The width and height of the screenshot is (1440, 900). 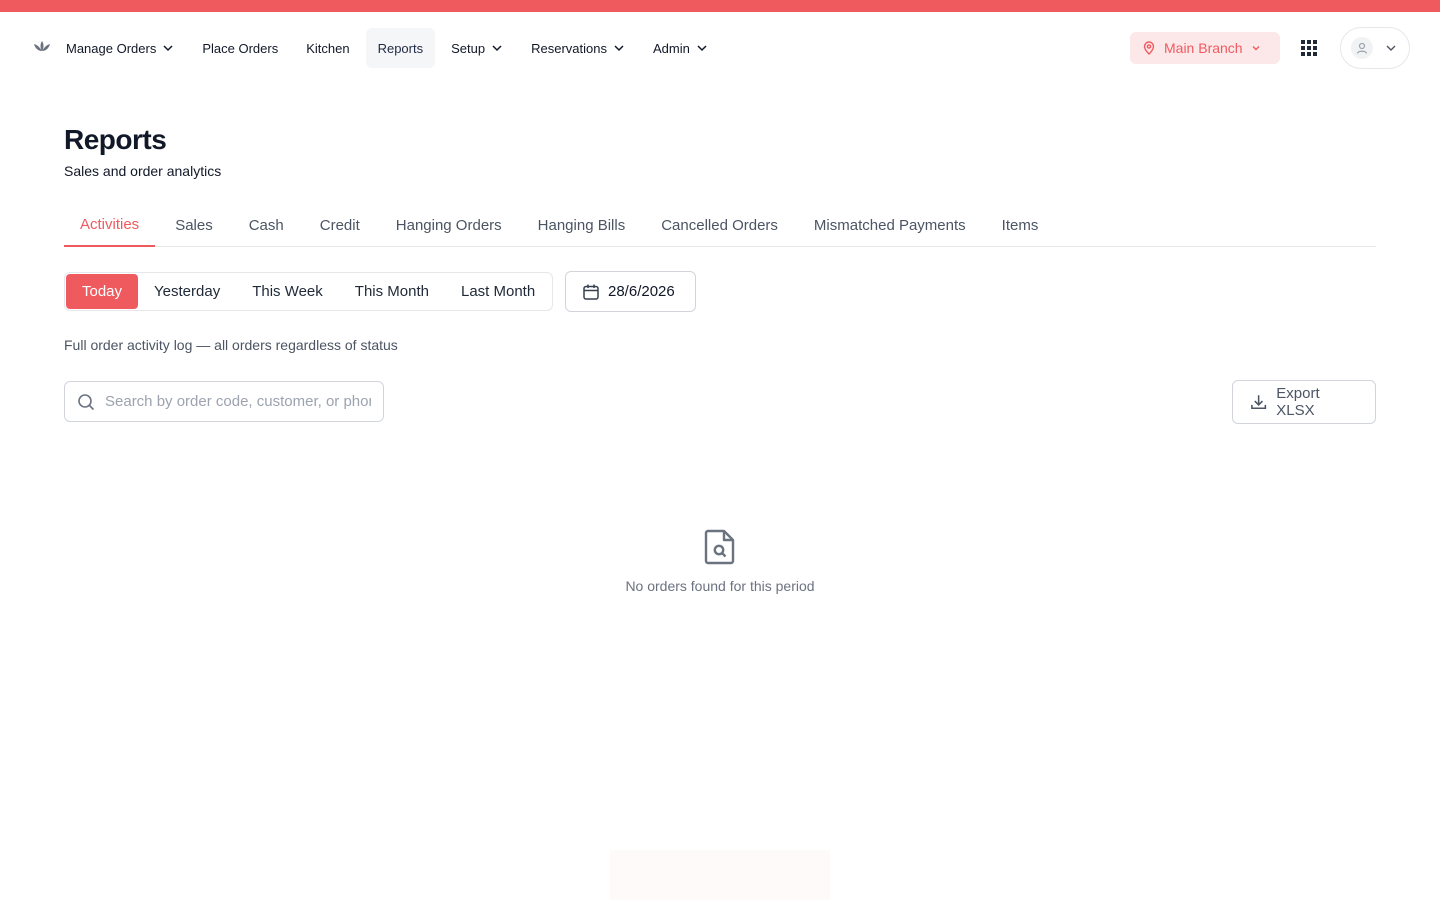 I want to click on tab-hanging-orders: Hanging Orders, so click(x=449, y=225).